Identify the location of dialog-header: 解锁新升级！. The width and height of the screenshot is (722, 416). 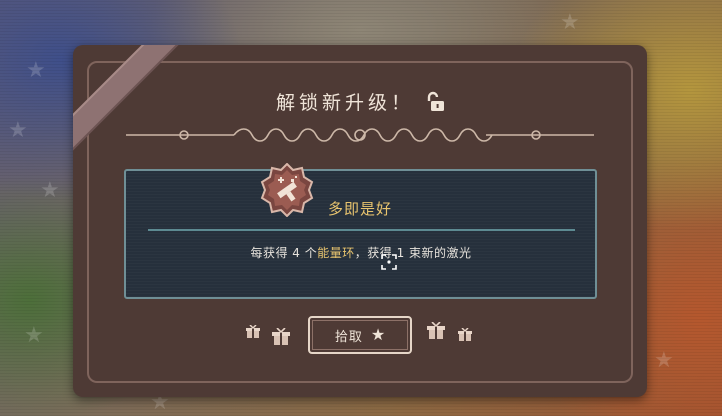
(361, 101).